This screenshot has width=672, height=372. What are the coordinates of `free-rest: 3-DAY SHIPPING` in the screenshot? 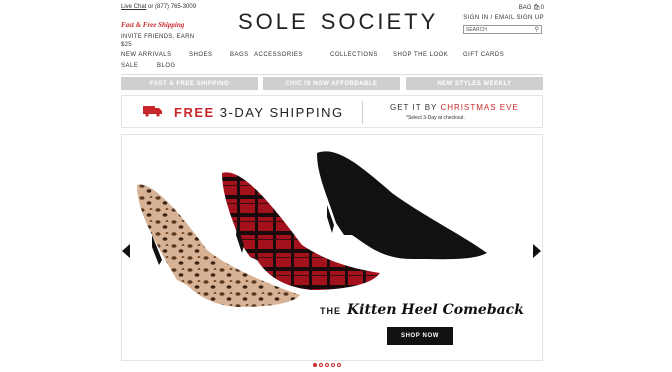 It's located at (279, 112).